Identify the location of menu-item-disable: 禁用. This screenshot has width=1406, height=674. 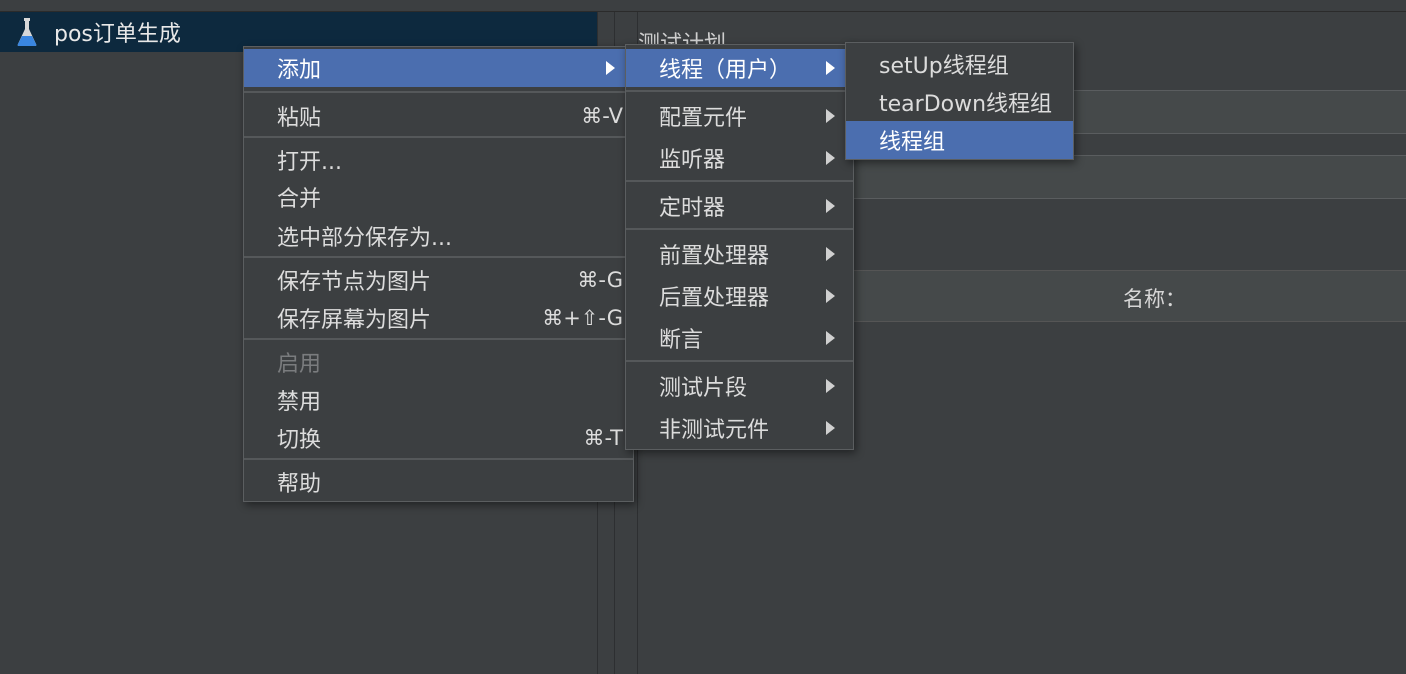
(438, 400).